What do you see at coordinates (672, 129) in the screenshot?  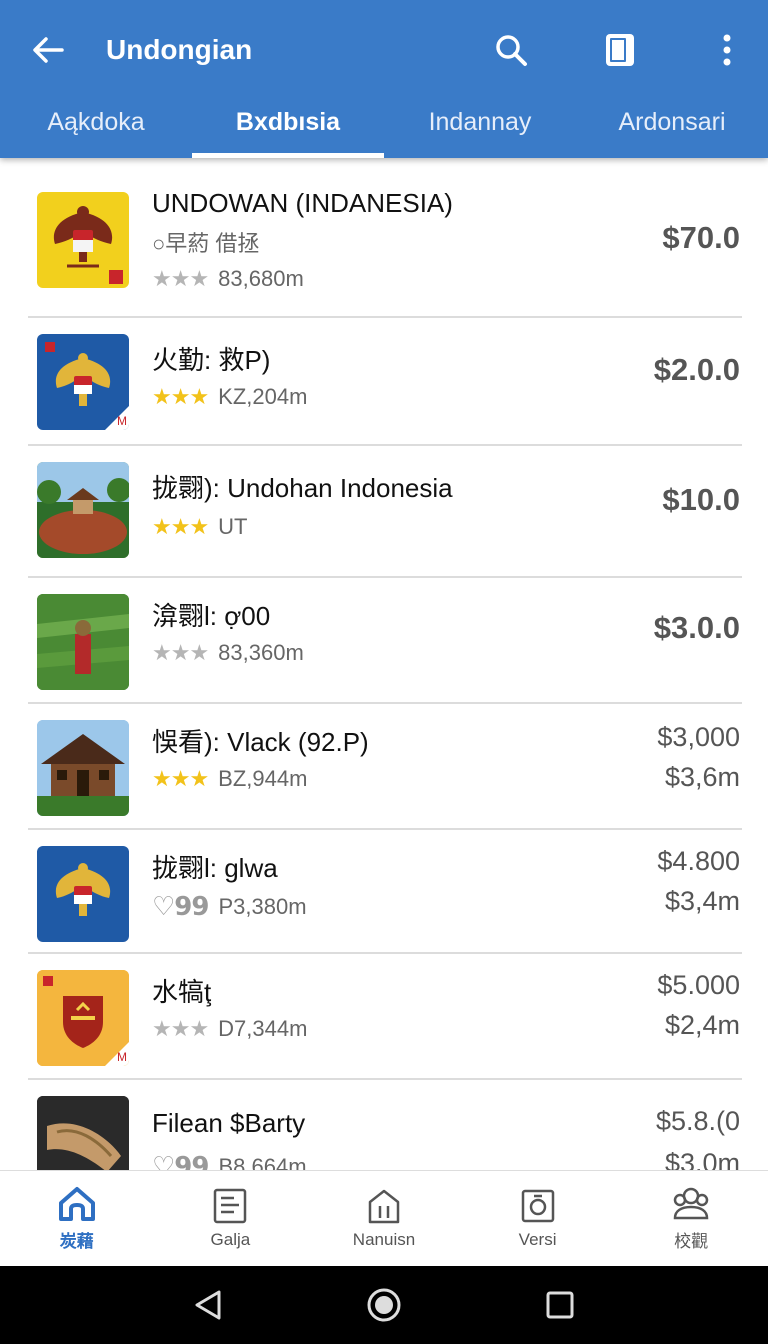 I see `tab-4: Ardonsari` at bounding box center [672, 129].